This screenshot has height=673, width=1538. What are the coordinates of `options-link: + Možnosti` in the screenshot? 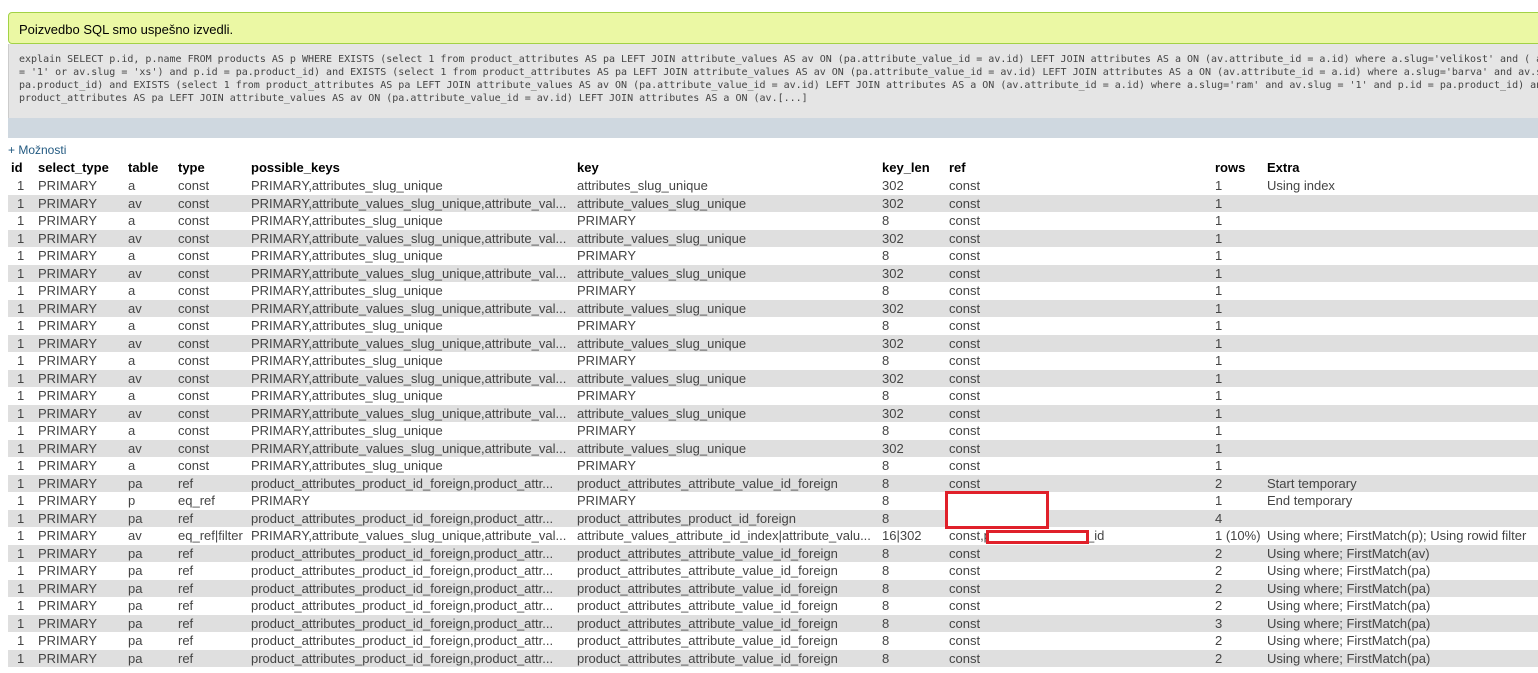 It's located at (37, 150).